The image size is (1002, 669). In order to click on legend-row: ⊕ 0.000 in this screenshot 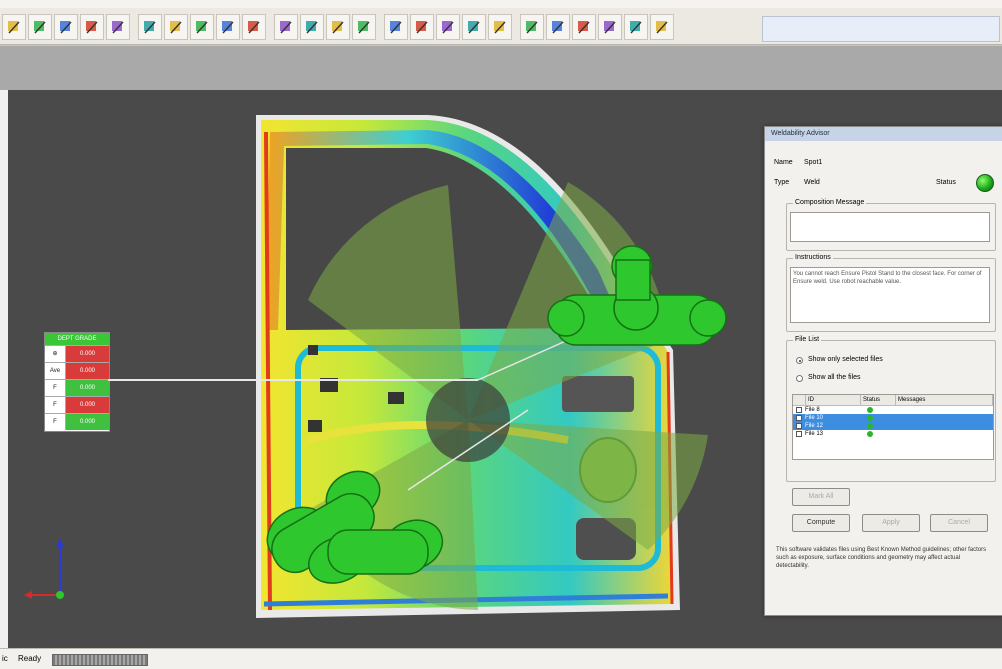, I will do `click(77, 353)`.